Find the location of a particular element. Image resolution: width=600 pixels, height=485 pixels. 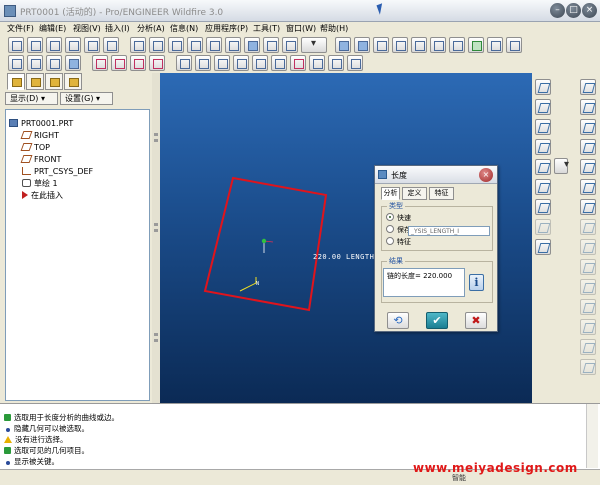

tree-item-front: FRONT is located at coordinates (40, 159).